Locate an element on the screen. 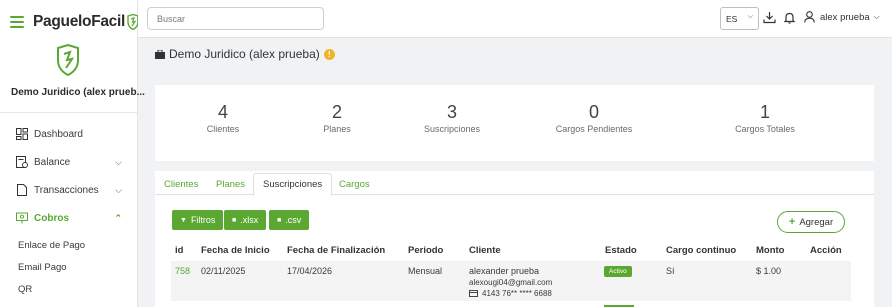 This screenshot has height=307, width=892. stat-clientes: 4 Clientes is located at coordinates (223, 118).